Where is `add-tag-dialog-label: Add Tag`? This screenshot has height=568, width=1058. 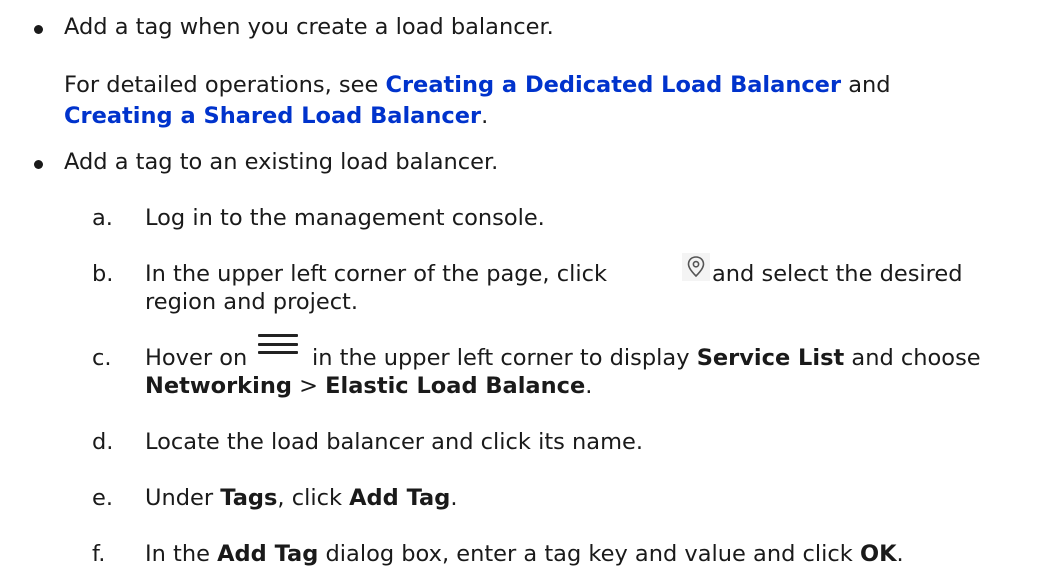 add-tag-dialog-label: Add Tag is located at coordinates (268, 554).